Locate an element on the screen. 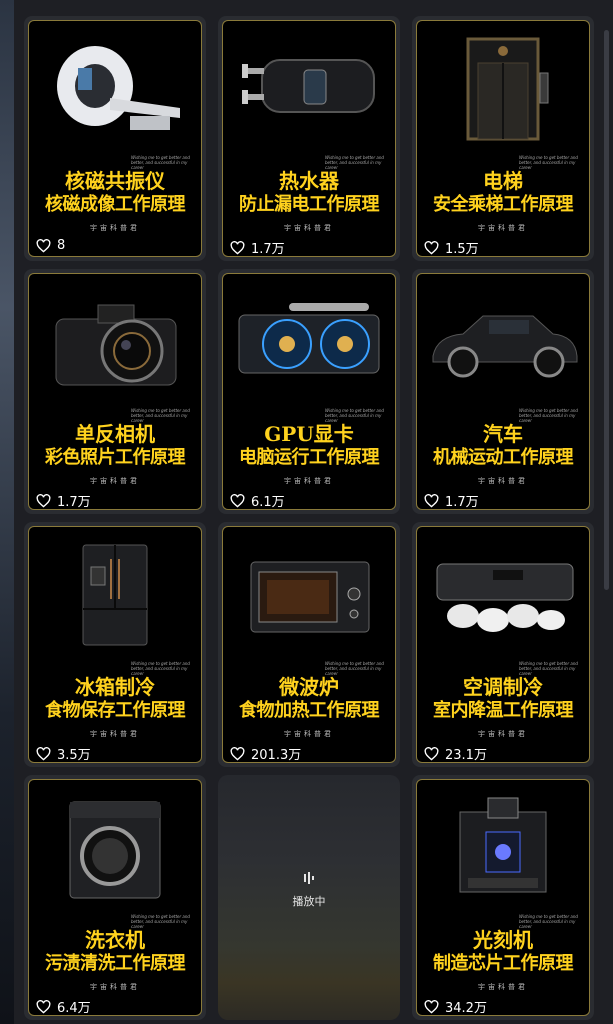 The image size is (613, 1024). like-count-value: 23.1万 is located at coordinates (466, 755).